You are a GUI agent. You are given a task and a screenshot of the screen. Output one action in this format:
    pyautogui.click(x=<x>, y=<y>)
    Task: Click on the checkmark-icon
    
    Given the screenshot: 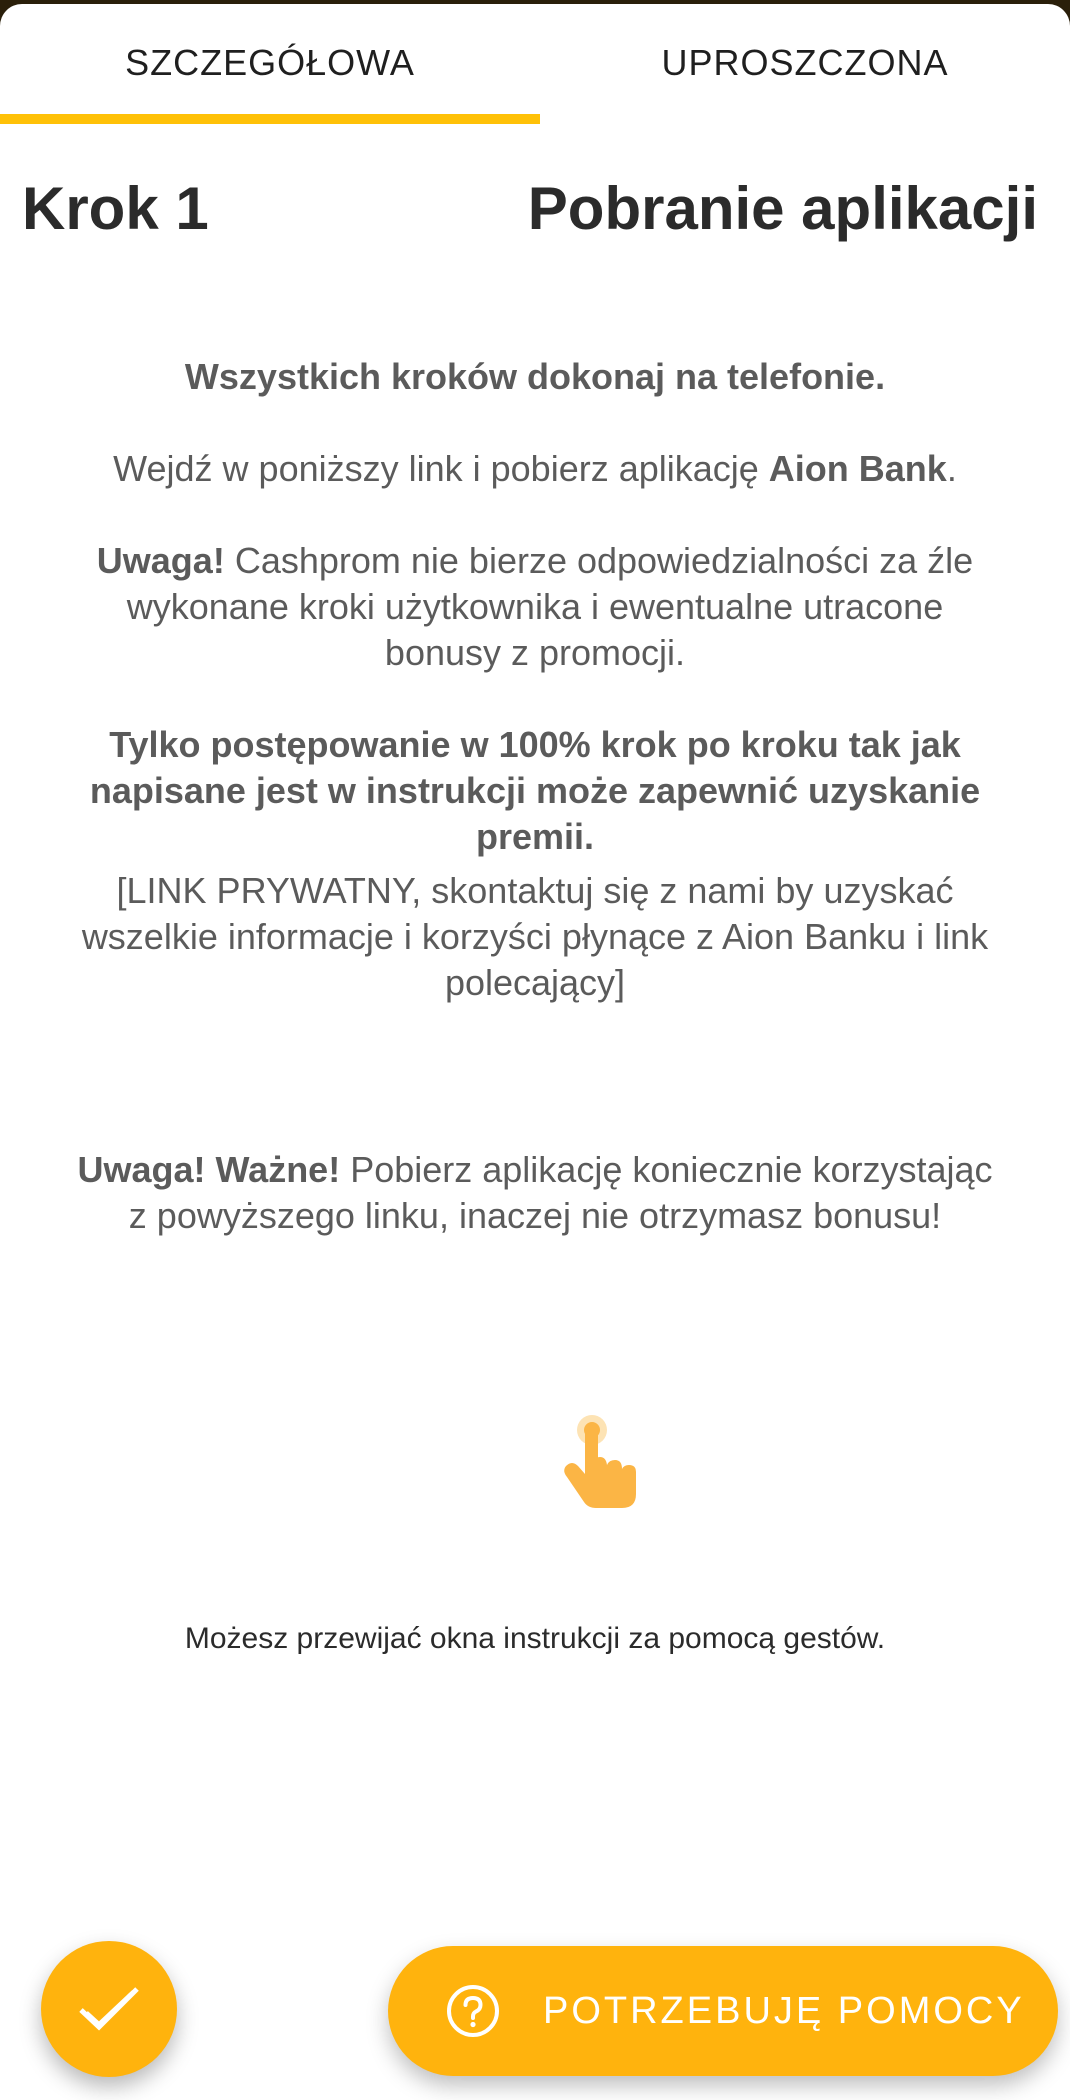 What is the action you would take?
    pyautogui.click(x=109, y=2009)
    